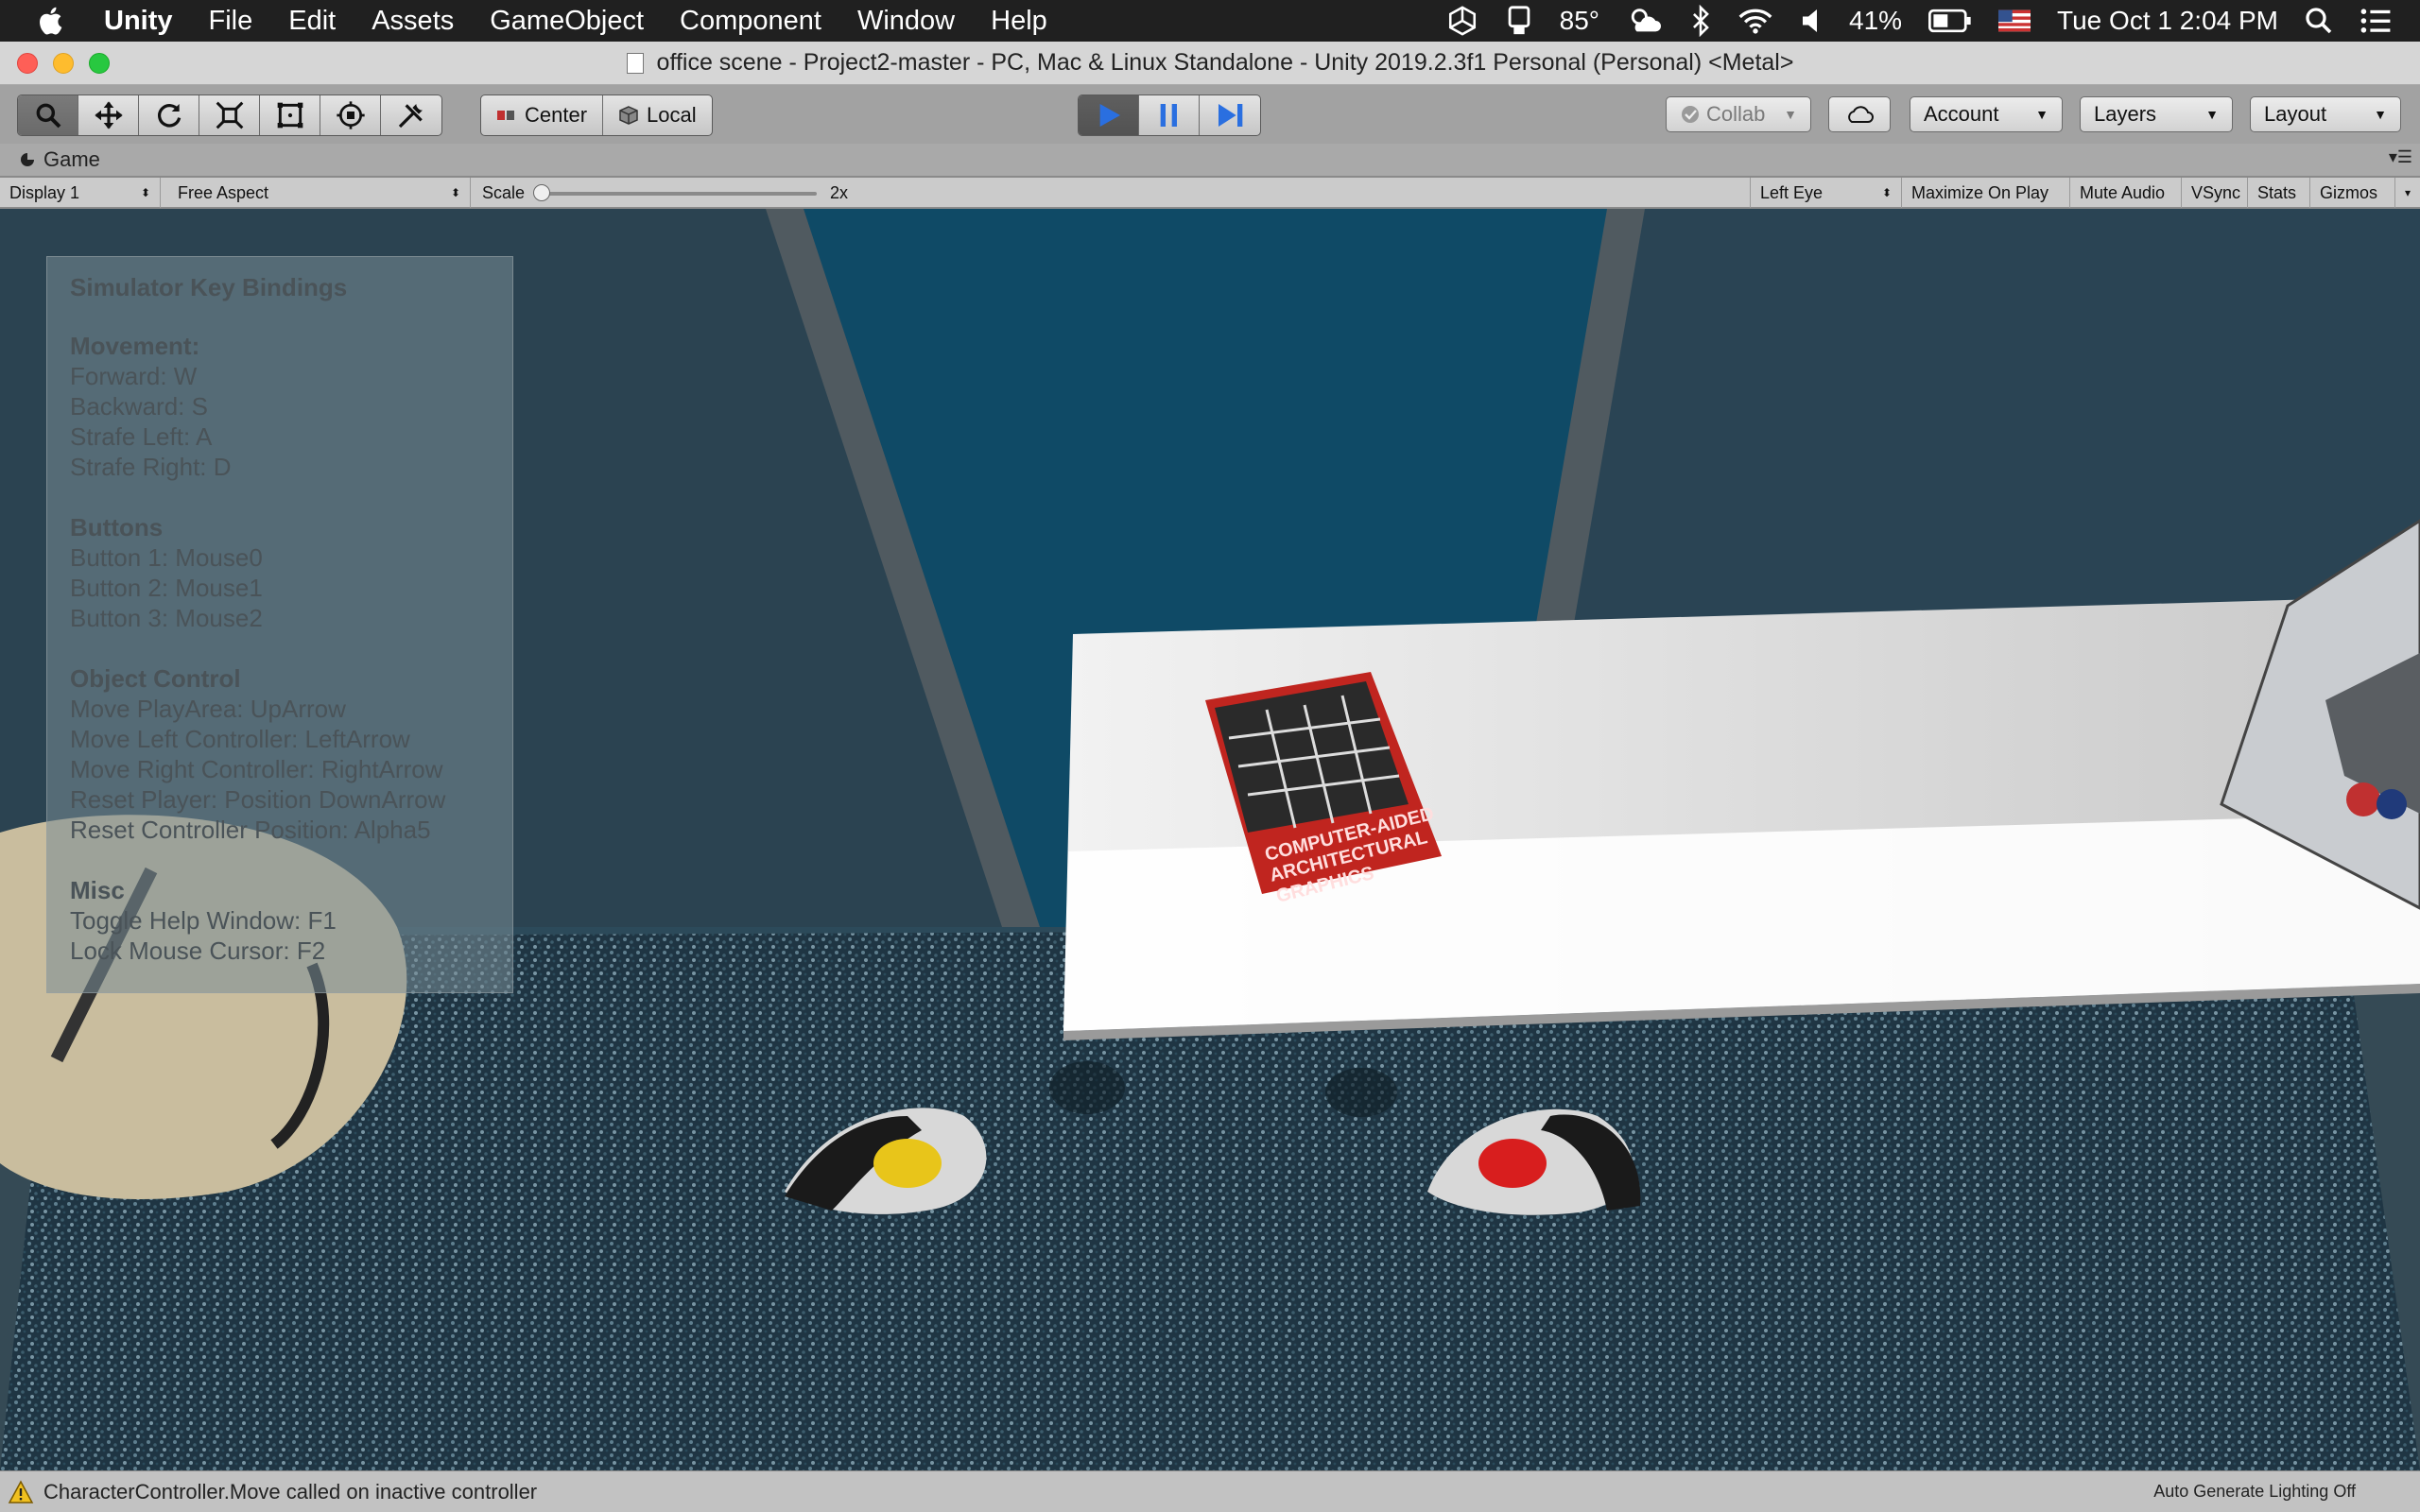 This screenshot has width=2420, height=1512. Describe the element at coordinates (411, 115) in the screenshot. I see `custom-tool-button` at that location.